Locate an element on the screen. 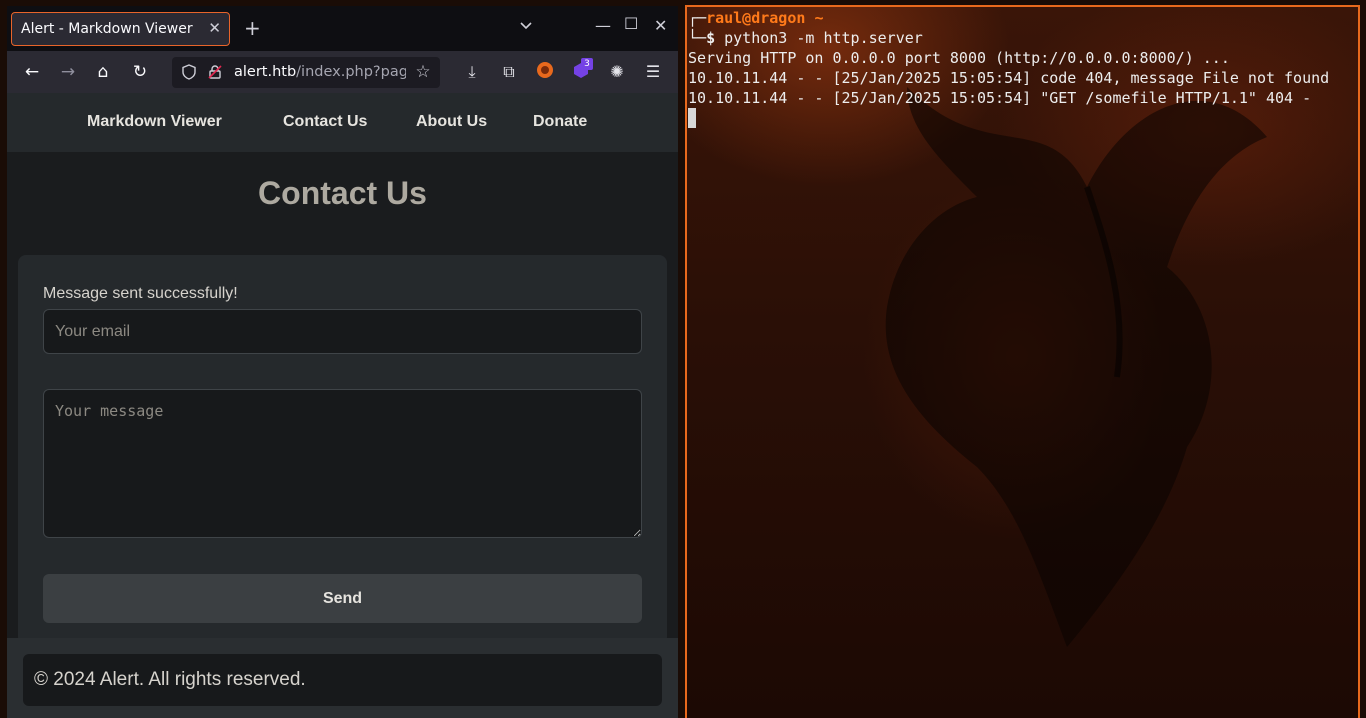 The height and width of the screenshot is (718, 1366). home-icon: ⌂ is located at coordinates (103, 72).